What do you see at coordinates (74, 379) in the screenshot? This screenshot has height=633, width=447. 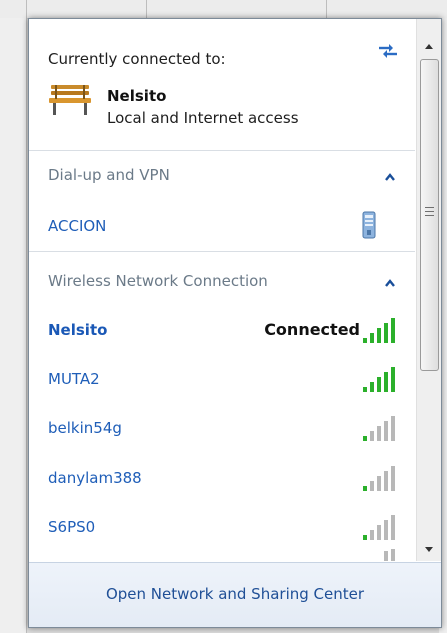 I see `wifi-network-name: MUTA2` at bounding box center [74, 379].